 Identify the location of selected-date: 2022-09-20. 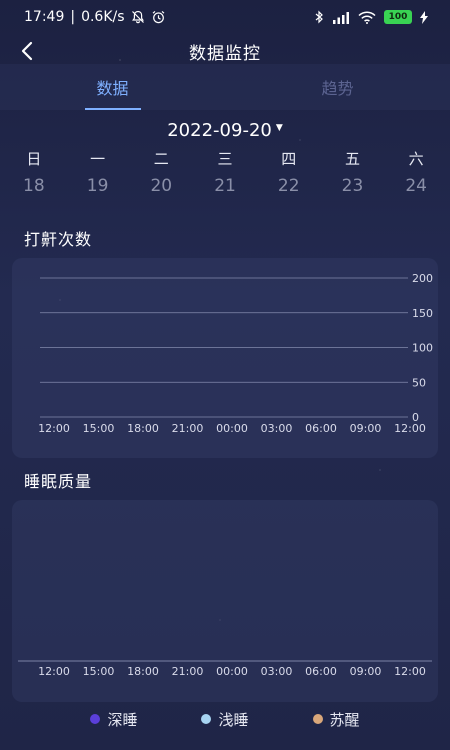
(219, 130).